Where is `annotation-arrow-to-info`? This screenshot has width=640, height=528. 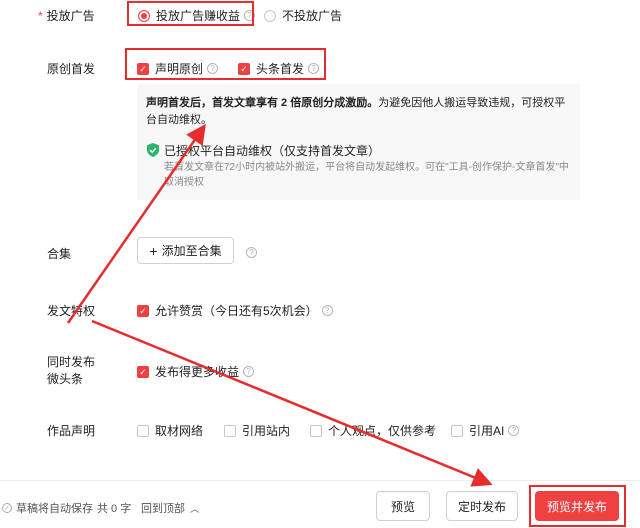 annotation-arrow-to-info is located at coordinates (136, 223).